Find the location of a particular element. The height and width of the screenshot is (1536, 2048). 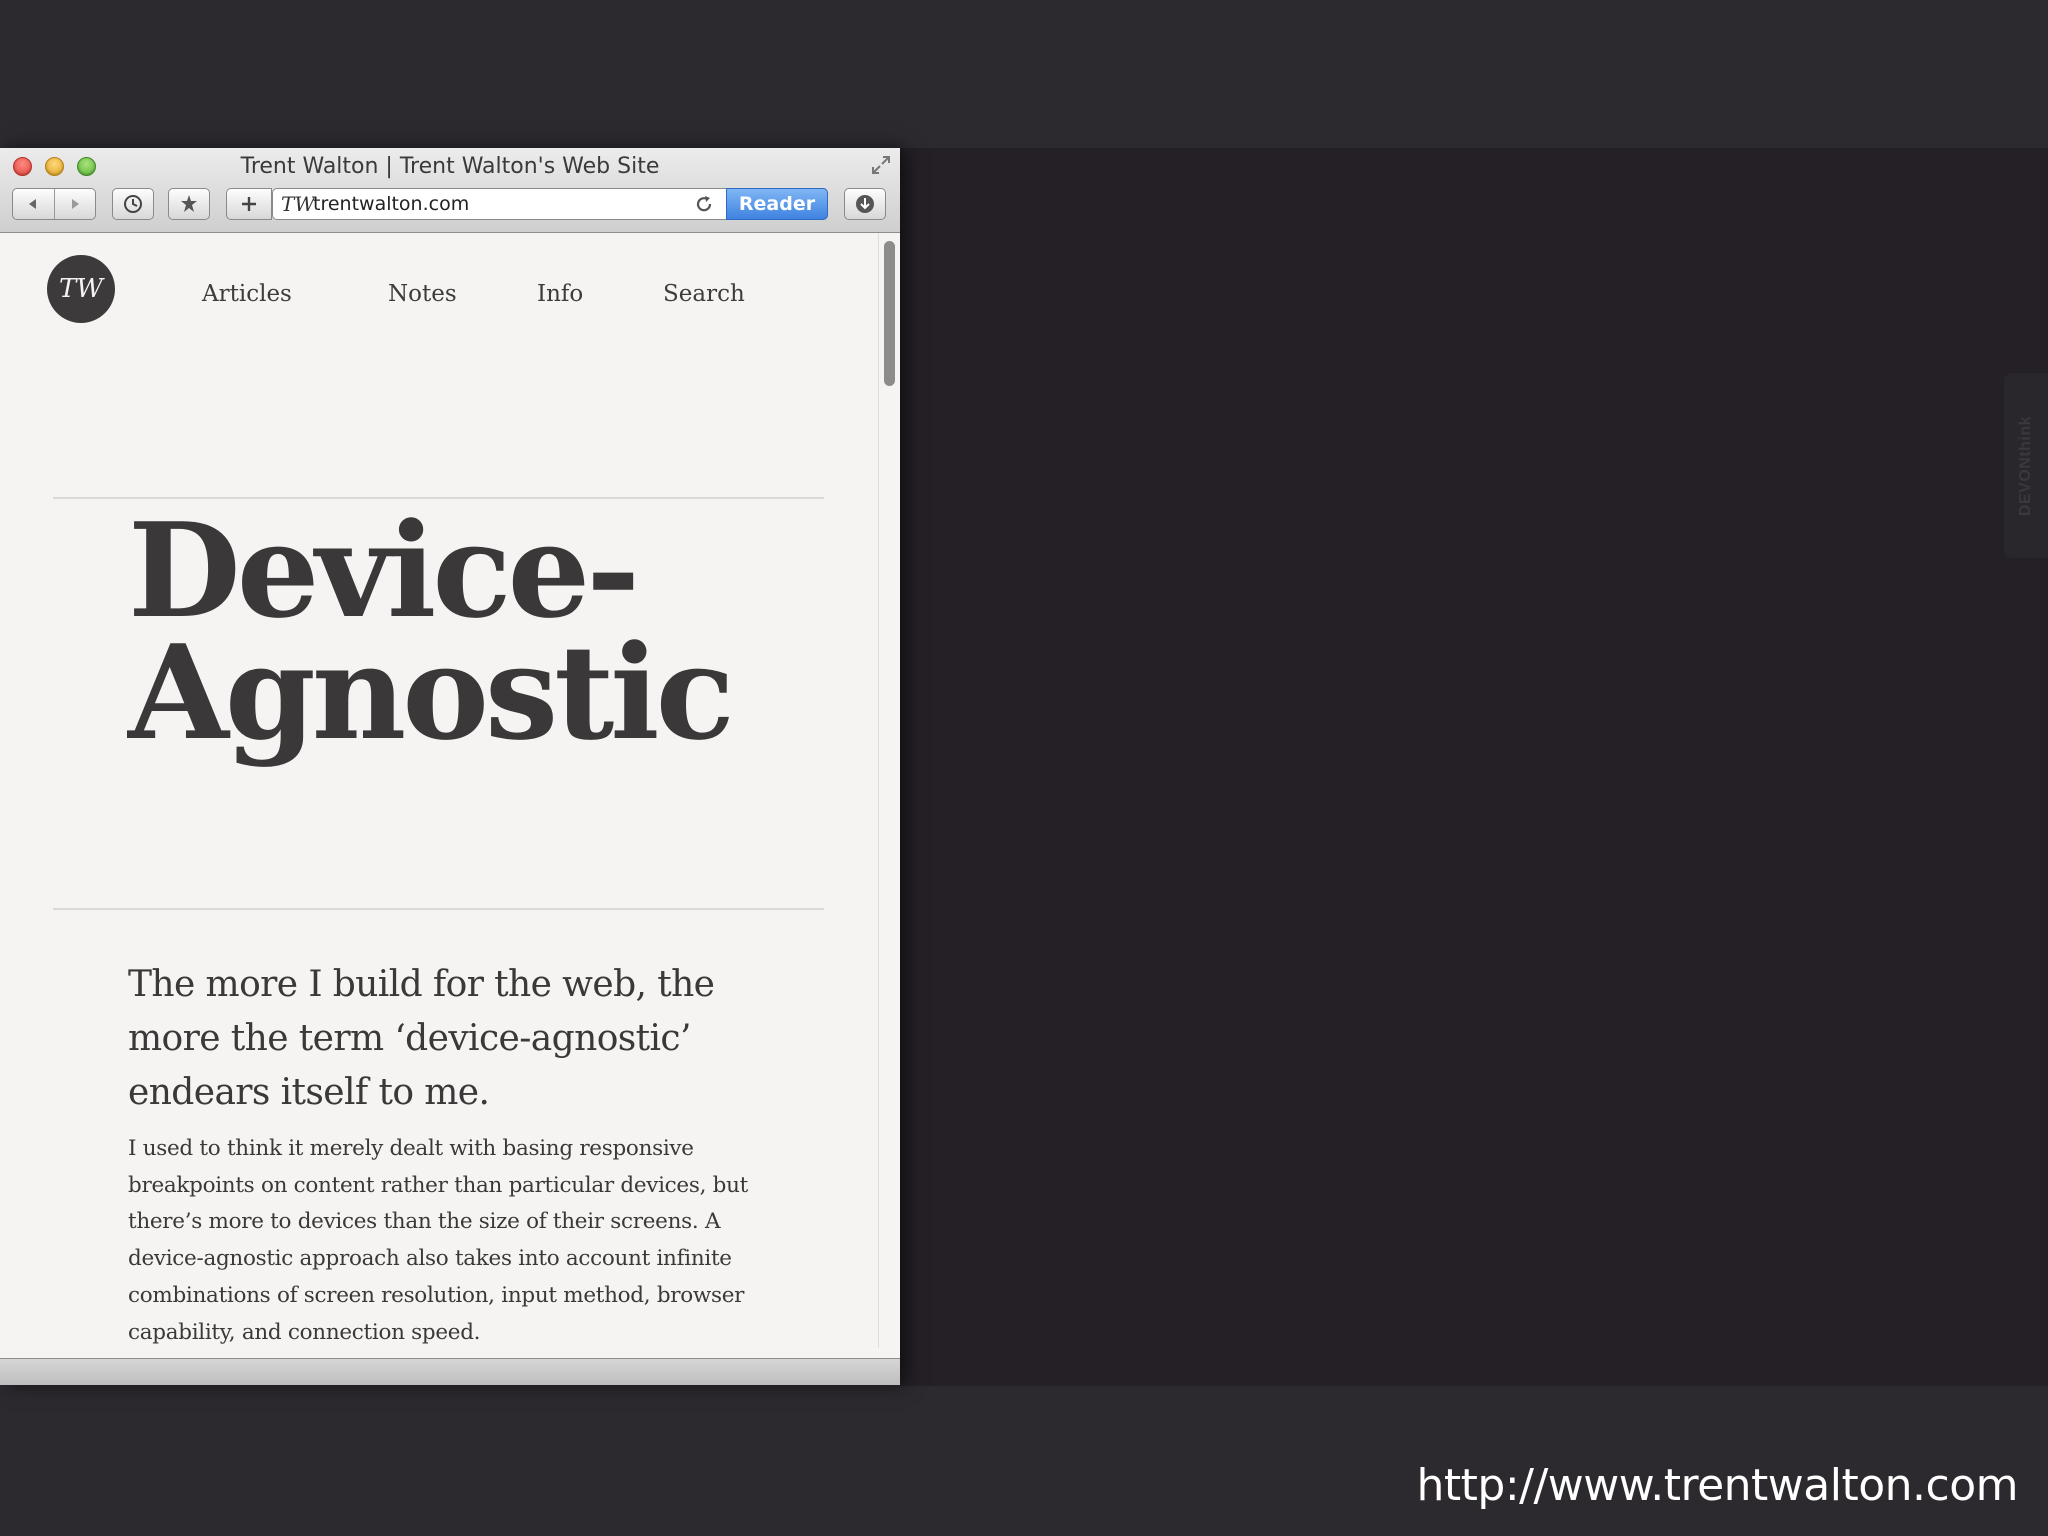

headline-divider is located at coordinates (438, 909).